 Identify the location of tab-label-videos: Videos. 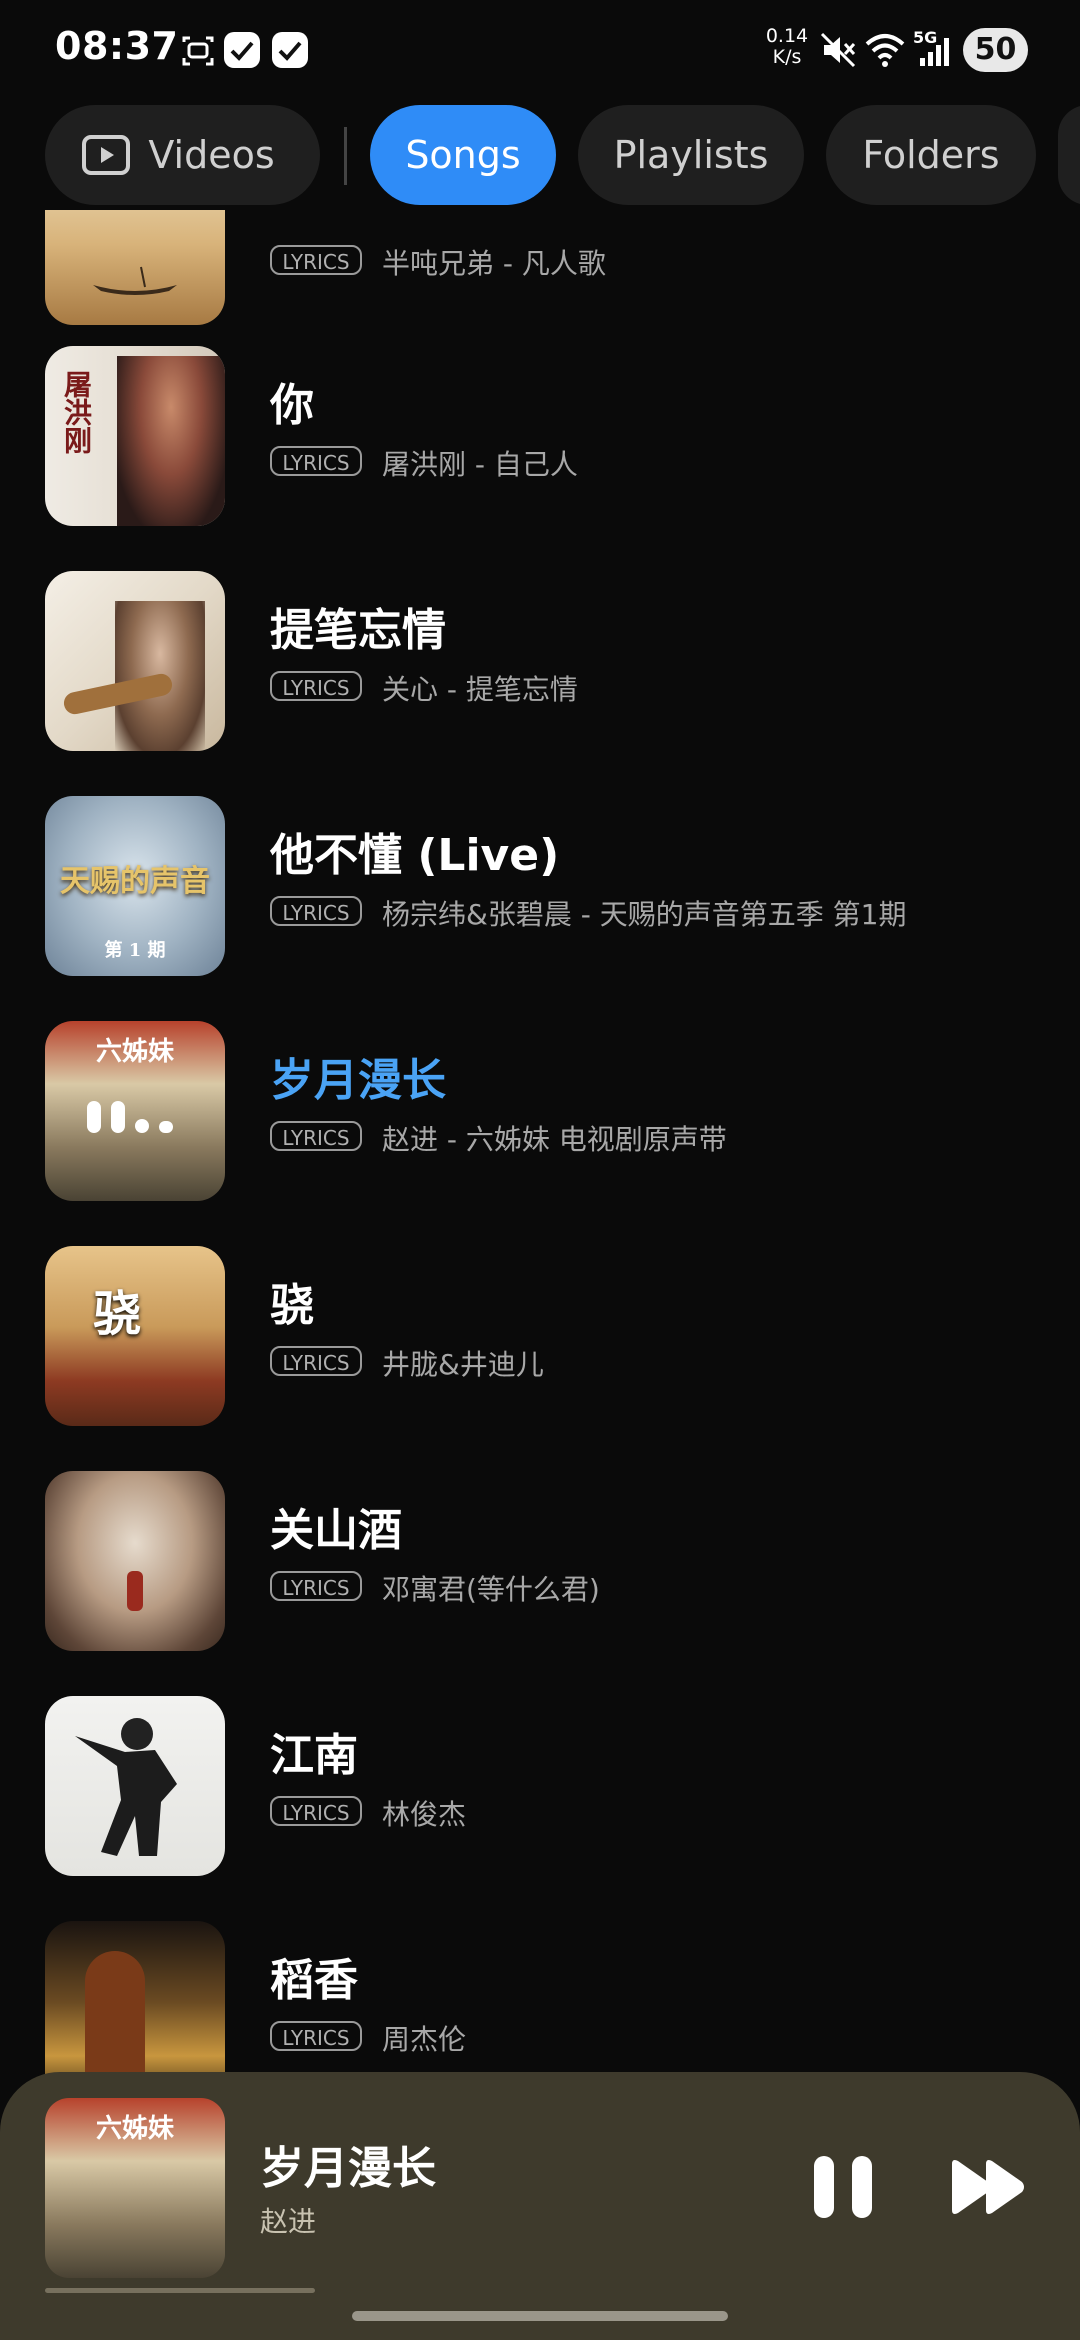
(211, 155).